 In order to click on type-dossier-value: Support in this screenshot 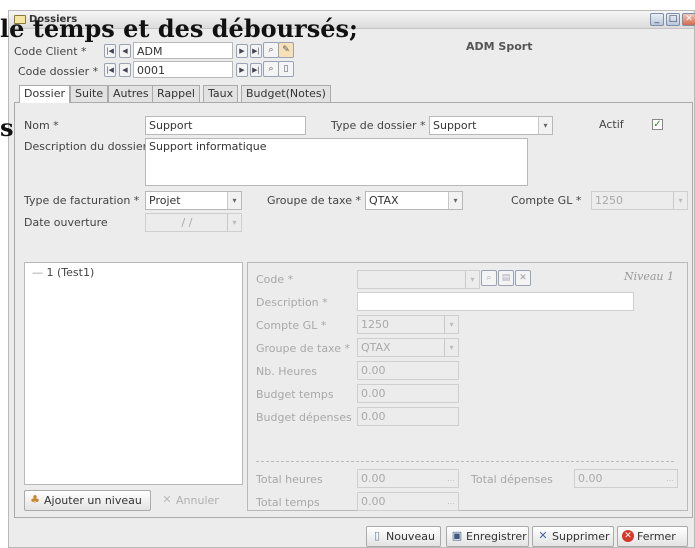, I will do `click(455, 125)`.